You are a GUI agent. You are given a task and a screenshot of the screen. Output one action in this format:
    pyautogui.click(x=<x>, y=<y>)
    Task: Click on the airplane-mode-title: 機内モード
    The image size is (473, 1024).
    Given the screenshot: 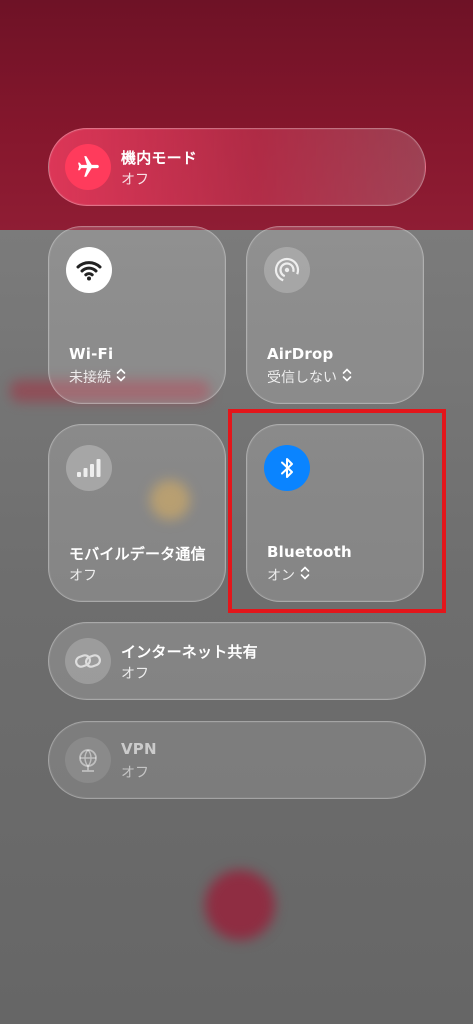 What is the action you would take?
    pyautogui.click(x=159, y=158)
    